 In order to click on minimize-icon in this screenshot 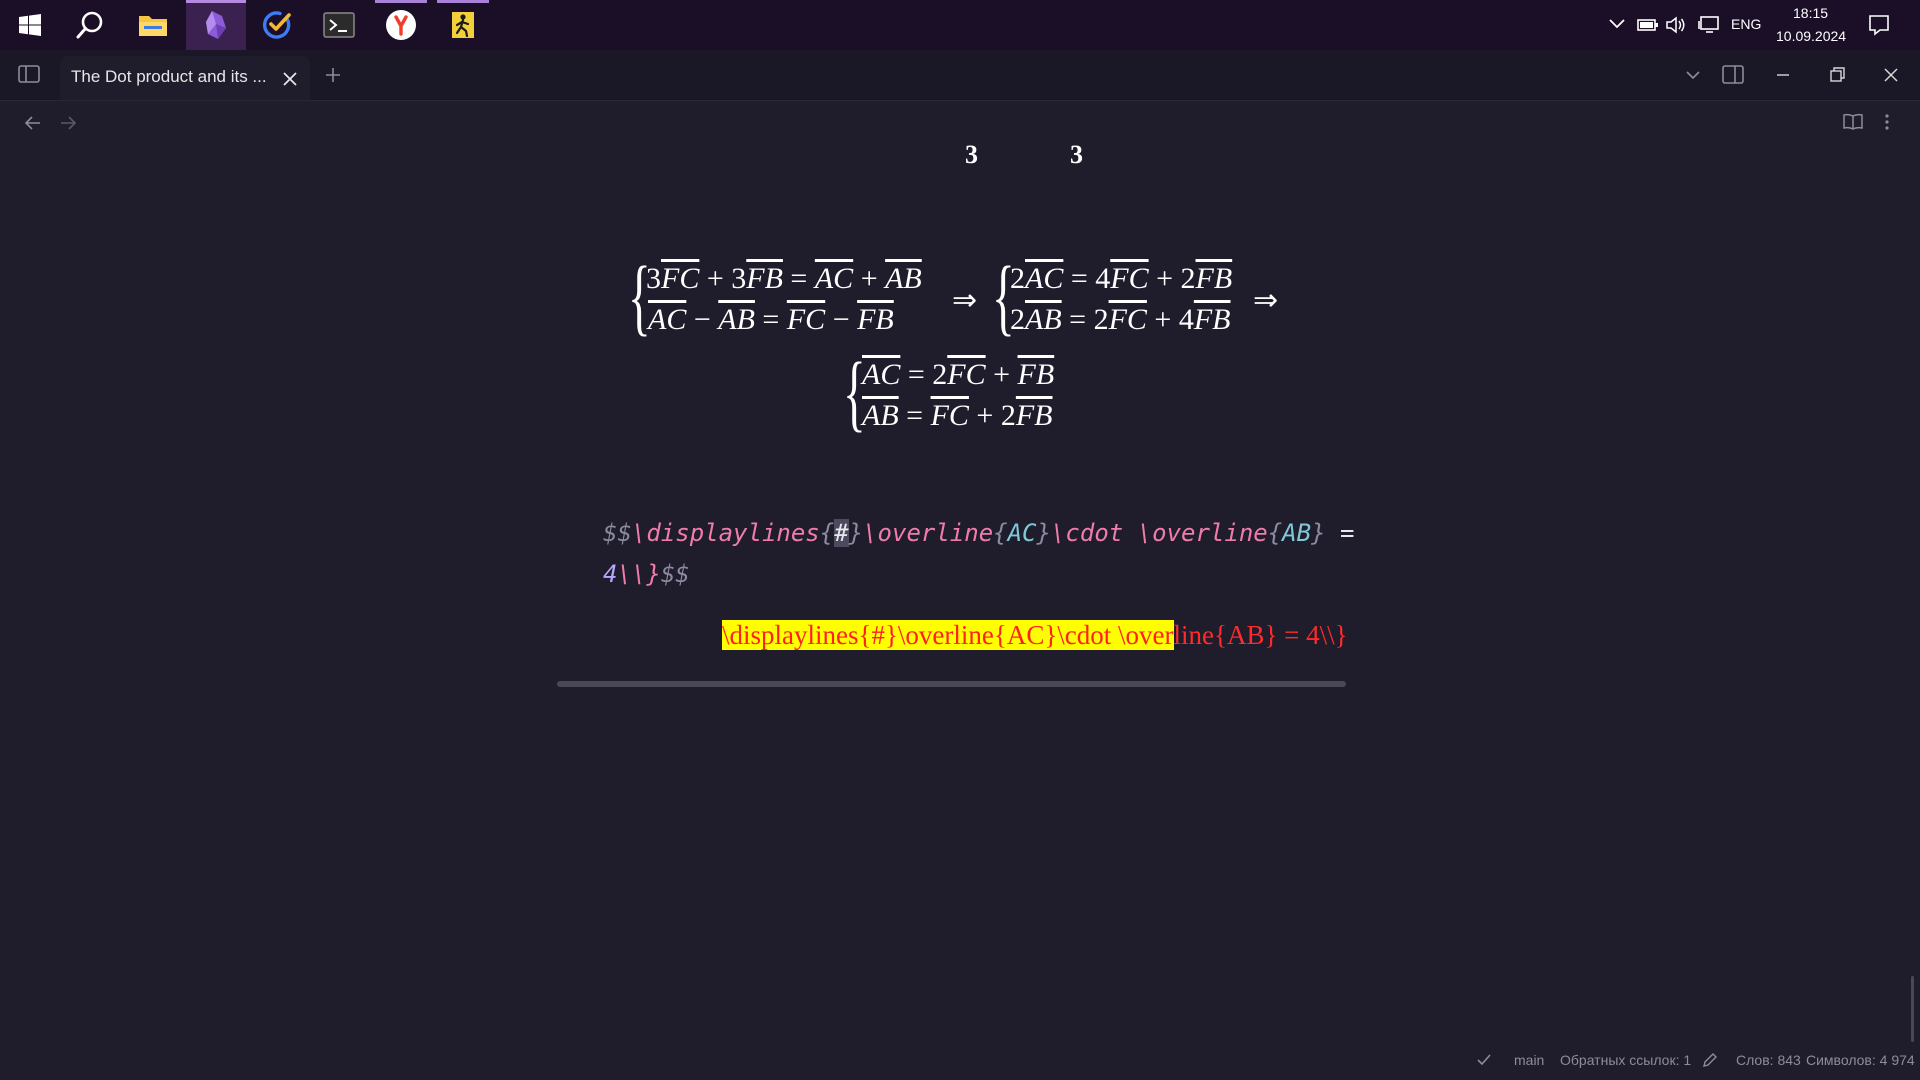, I will do `click(1783, 75)`.